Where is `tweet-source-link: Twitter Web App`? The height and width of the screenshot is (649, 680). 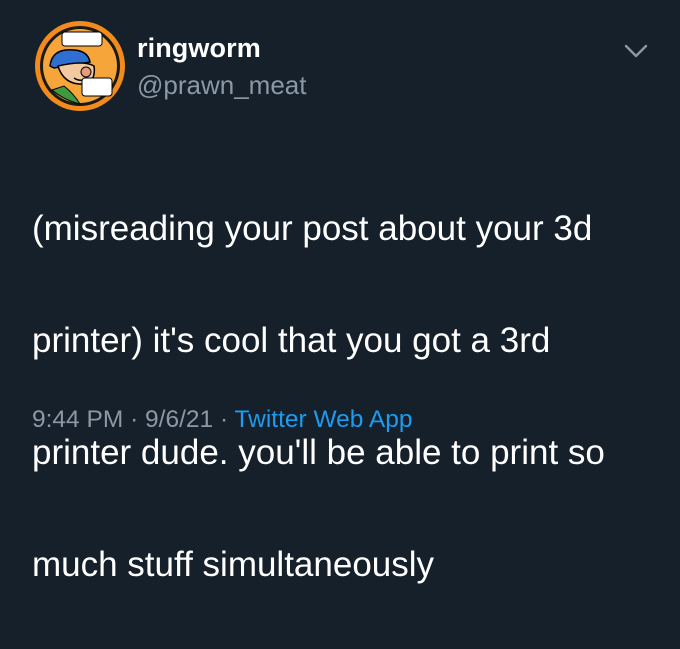 tweet-source-link: Twitter Web App is located at coordinates (324, 419).